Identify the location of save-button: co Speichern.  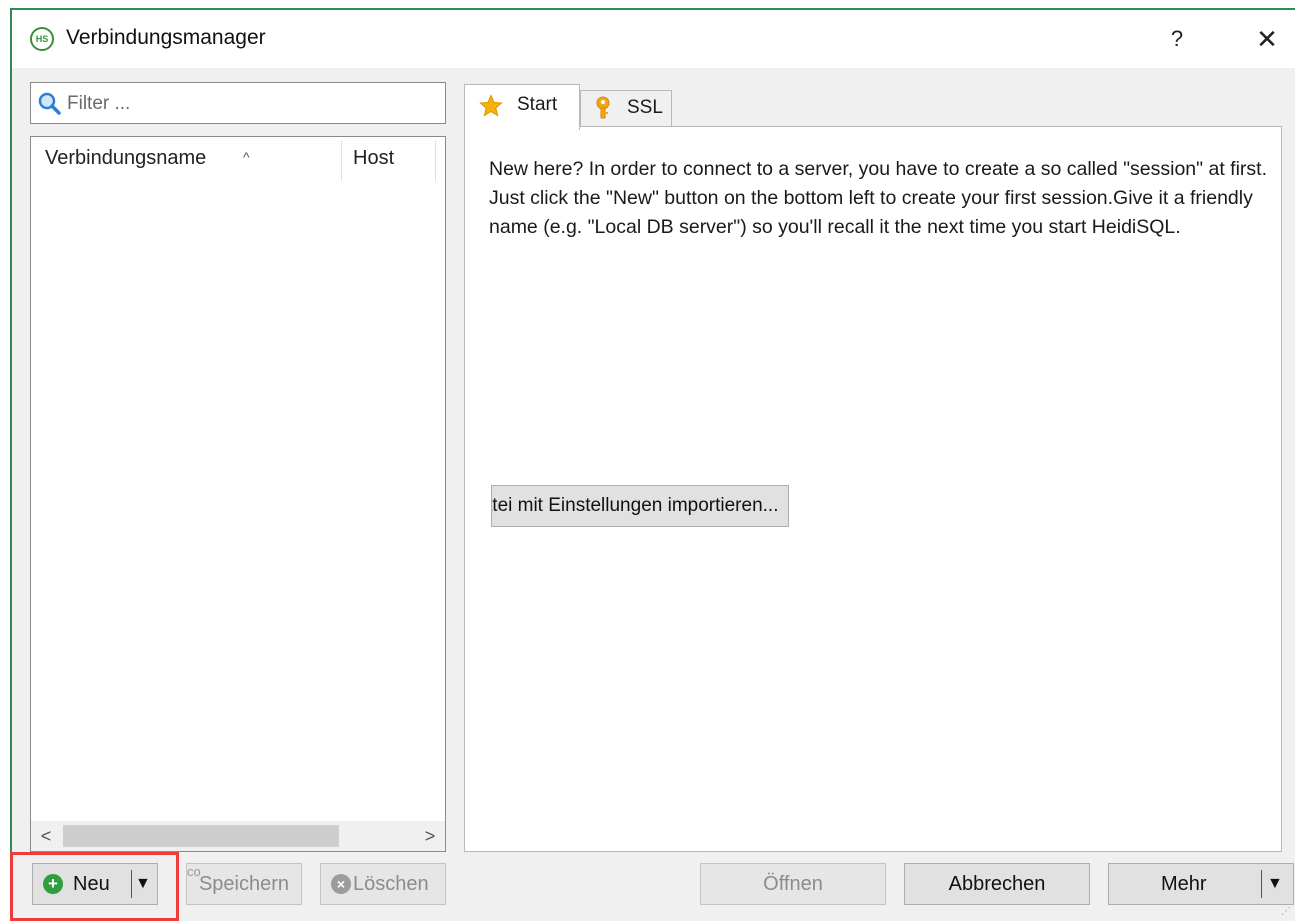
(244, 884).